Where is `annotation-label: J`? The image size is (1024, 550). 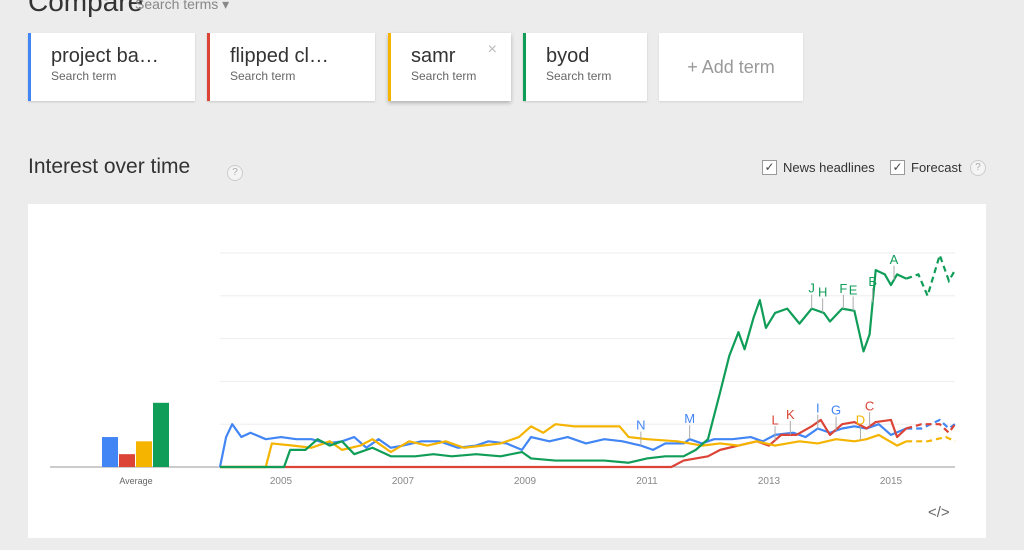
annotation-label: J is located at coordinates (811, 288).